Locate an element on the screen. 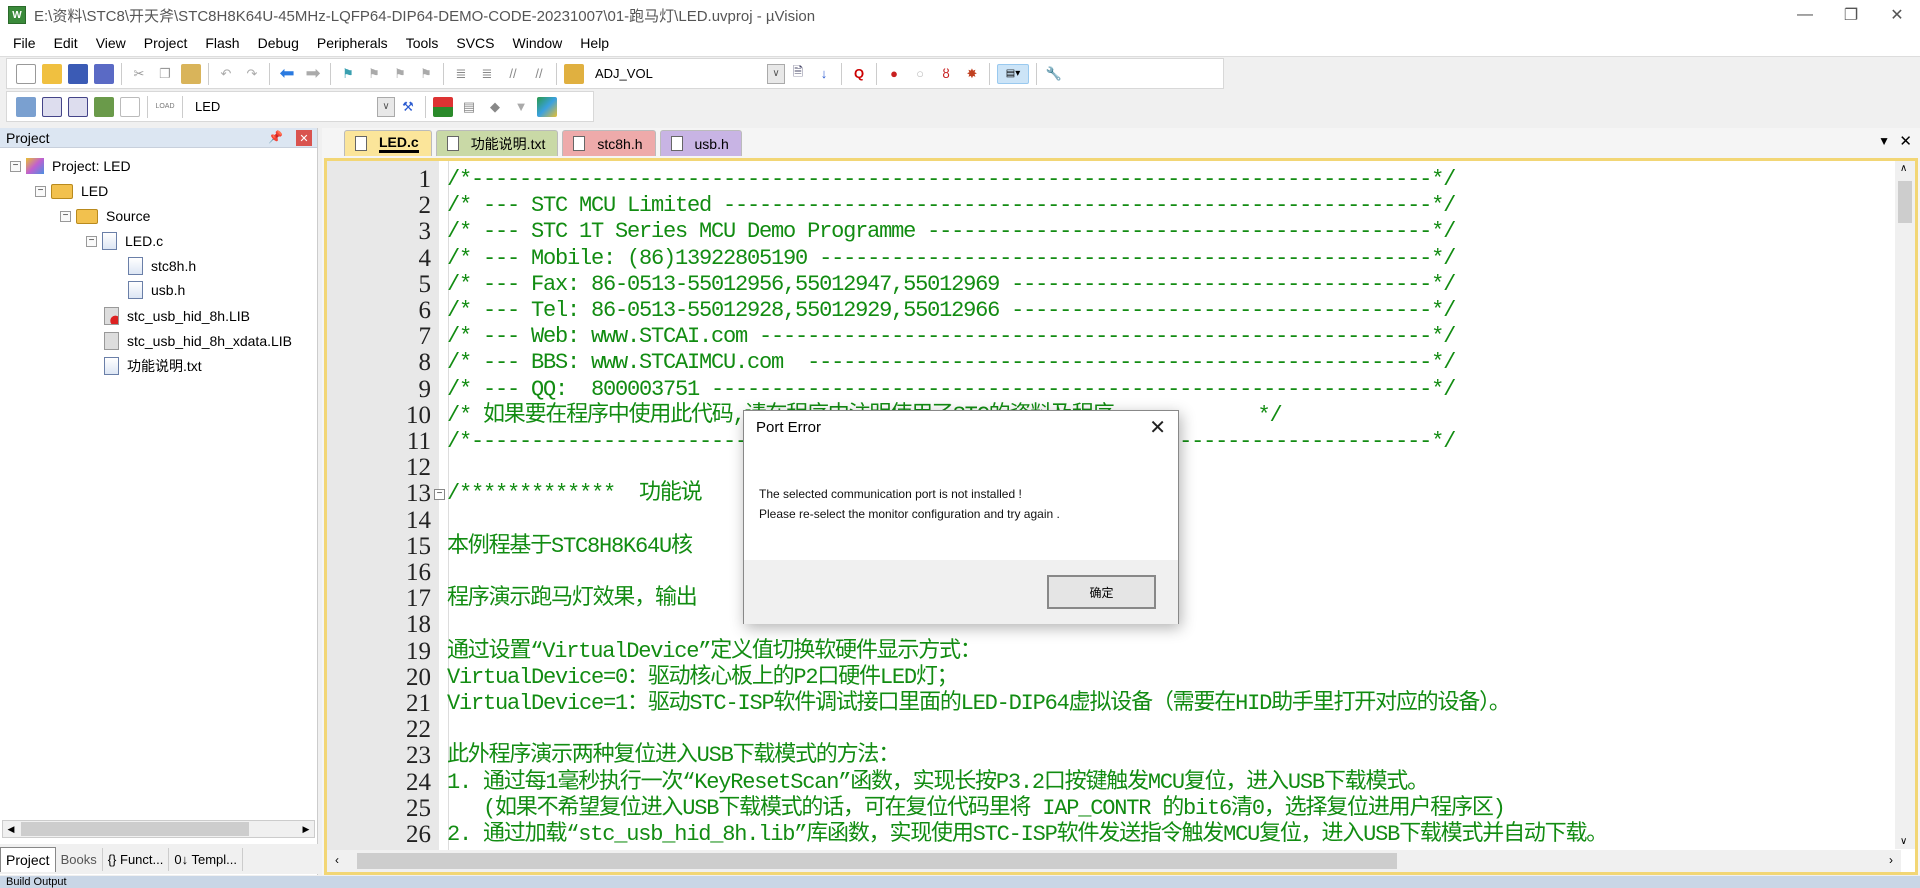  code-line: 通过设置“VirtualDevice”定义值切换软硬件显示方式： is located at coordinates (714, 652).